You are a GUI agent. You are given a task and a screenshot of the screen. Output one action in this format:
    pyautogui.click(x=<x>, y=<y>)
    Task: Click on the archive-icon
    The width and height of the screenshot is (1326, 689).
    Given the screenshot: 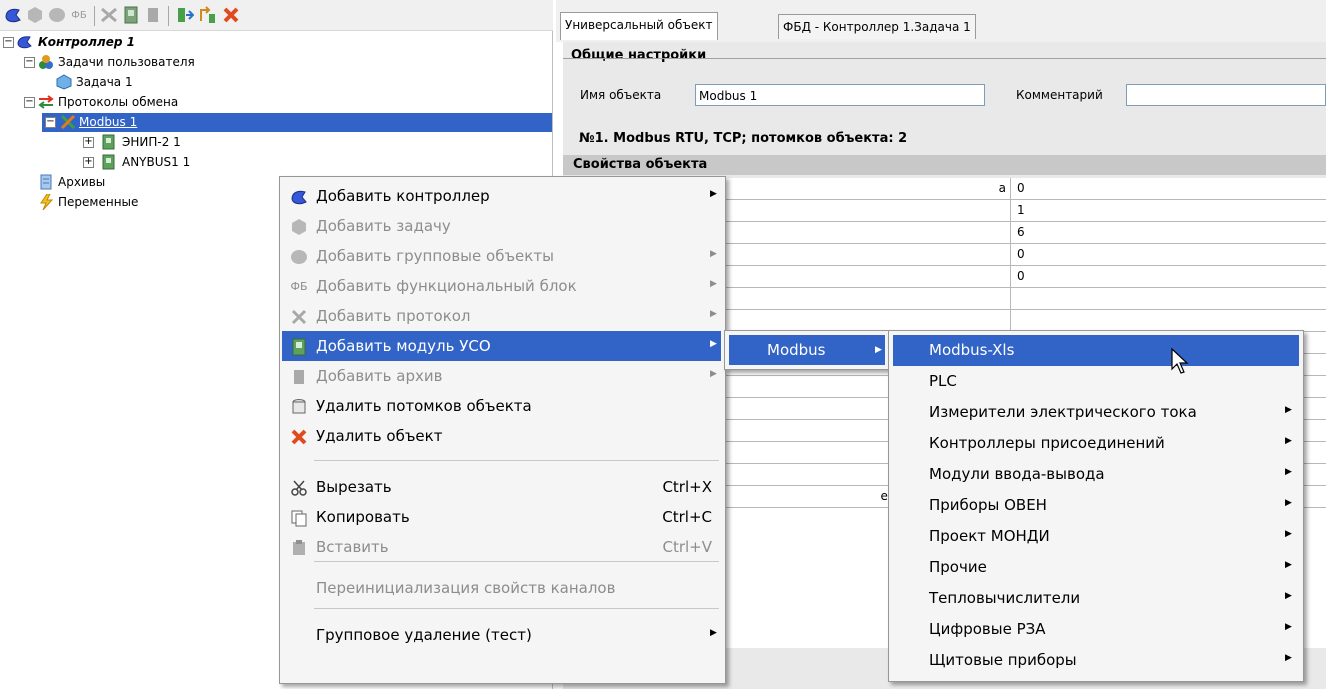 What is the action you would take?
    pyautogui.click(x=46, y=182)
    